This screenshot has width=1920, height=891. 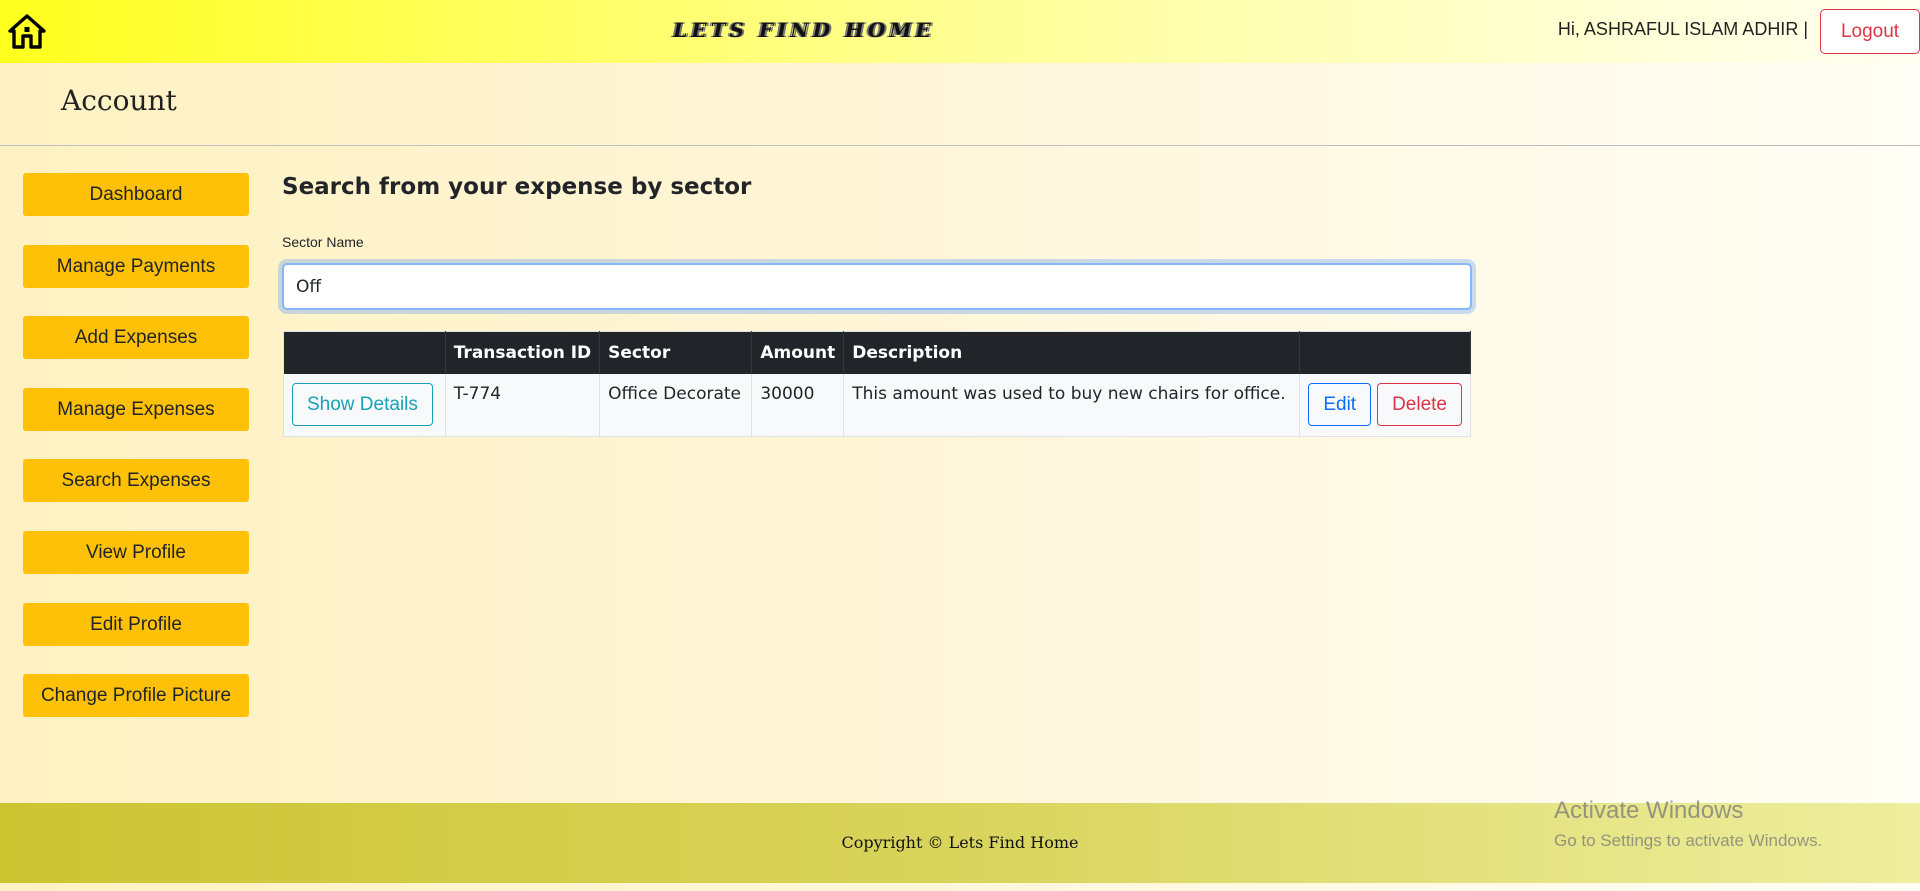 What do you see at coordinates (1072, 352) in the screenshot?
I see `column-header-description: Description` at bounding box center [1072, 352].